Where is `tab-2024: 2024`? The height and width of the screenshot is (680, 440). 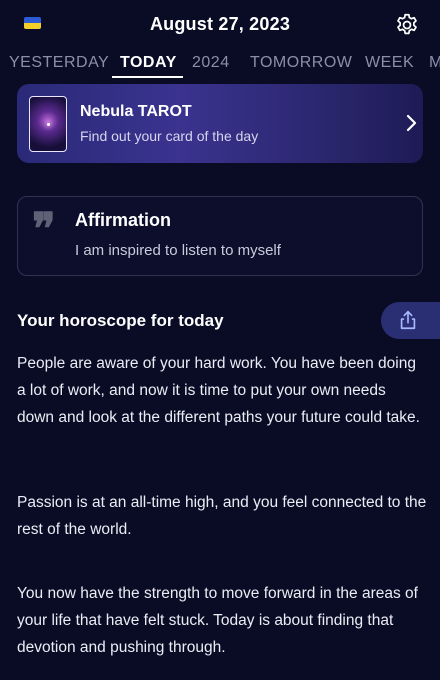
tab-2024: 2024 is located at coordinates (211, 63).